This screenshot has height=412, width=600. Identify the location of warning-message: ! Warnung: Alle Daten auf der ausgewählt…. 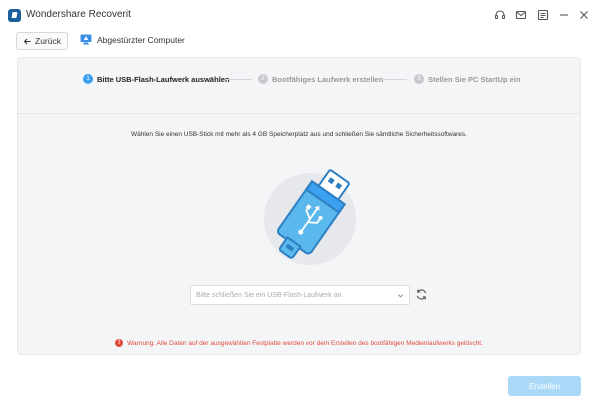
(299, 343).